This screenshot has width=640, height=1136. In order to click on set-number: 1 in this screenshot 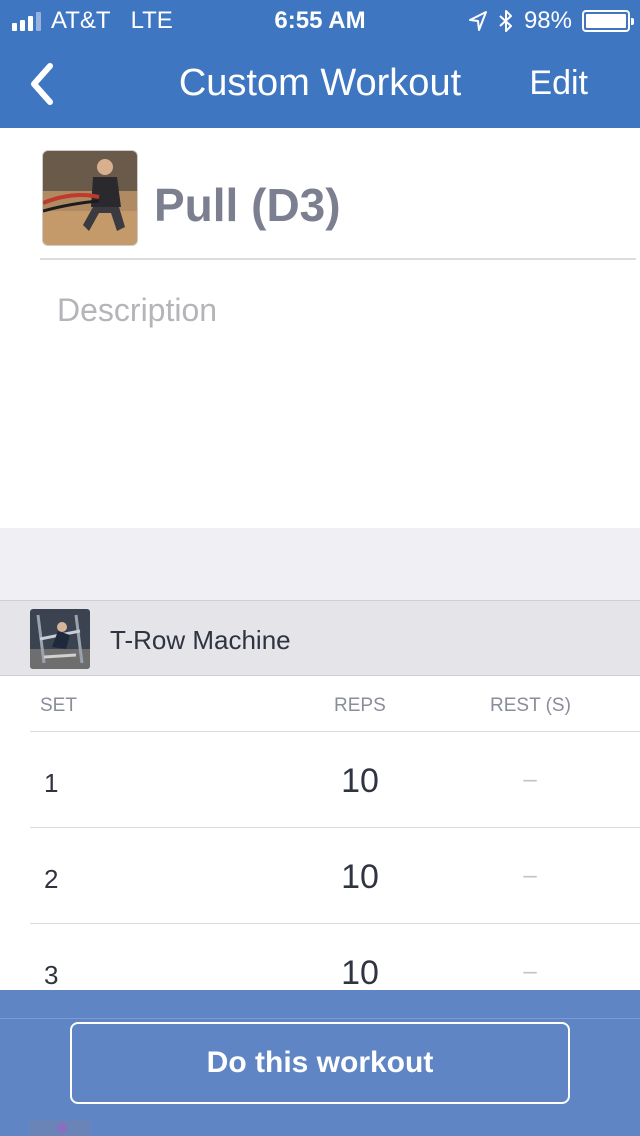, I will do `click(51, 783)`.